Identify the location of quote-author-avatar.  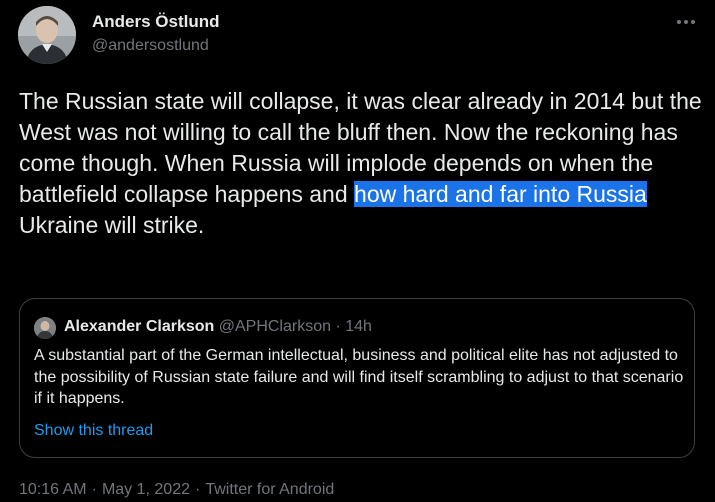
(45, 328).